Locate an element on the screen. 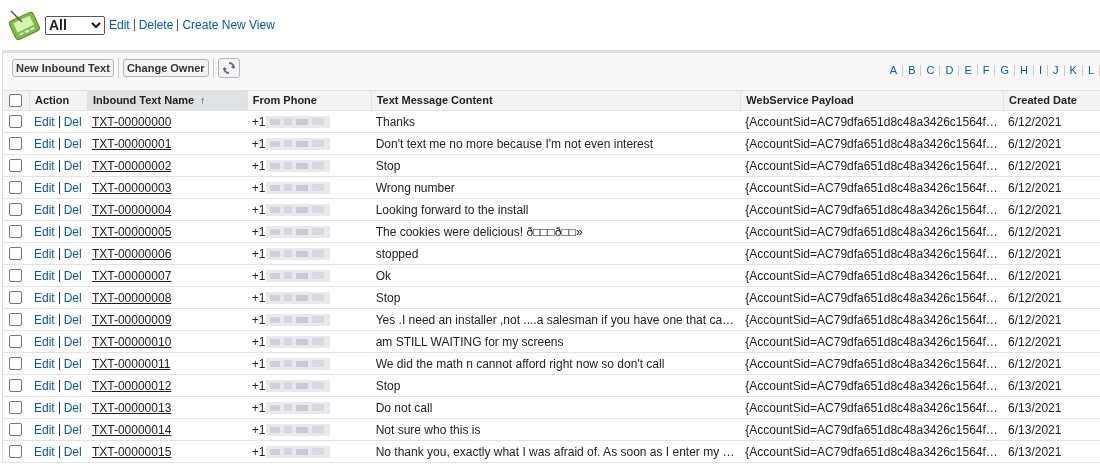  alphabet-filter: I is located at coordinates (1040, 70).